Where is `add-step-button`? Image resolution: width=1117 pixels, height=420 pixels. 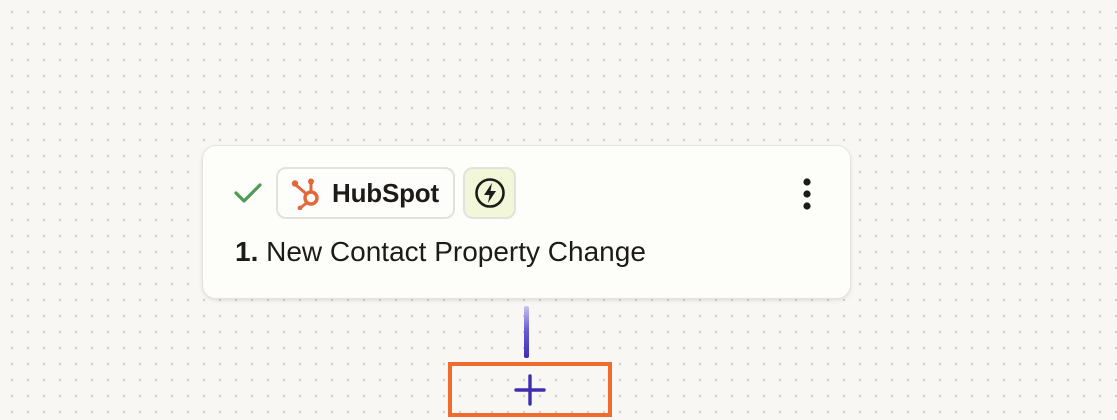 add-step-button is located at coordinates (530, 389).